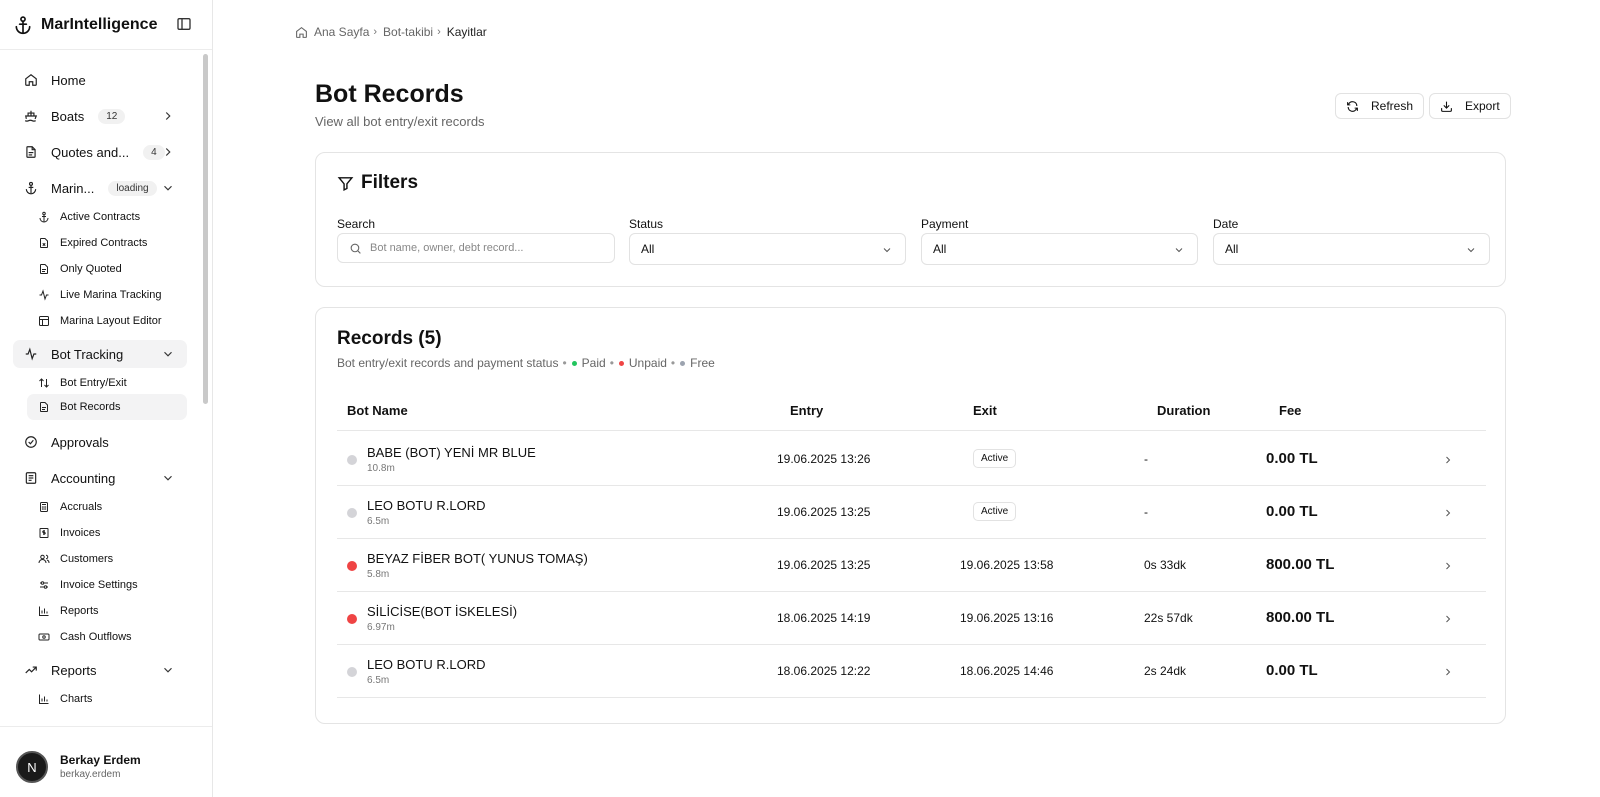 This screenshot has width=1600, height=797. Describe the element at coordinates (111, 295) in the screenshot. I see `sidebar-subitem-label: Live Marina Tracking` at that location.